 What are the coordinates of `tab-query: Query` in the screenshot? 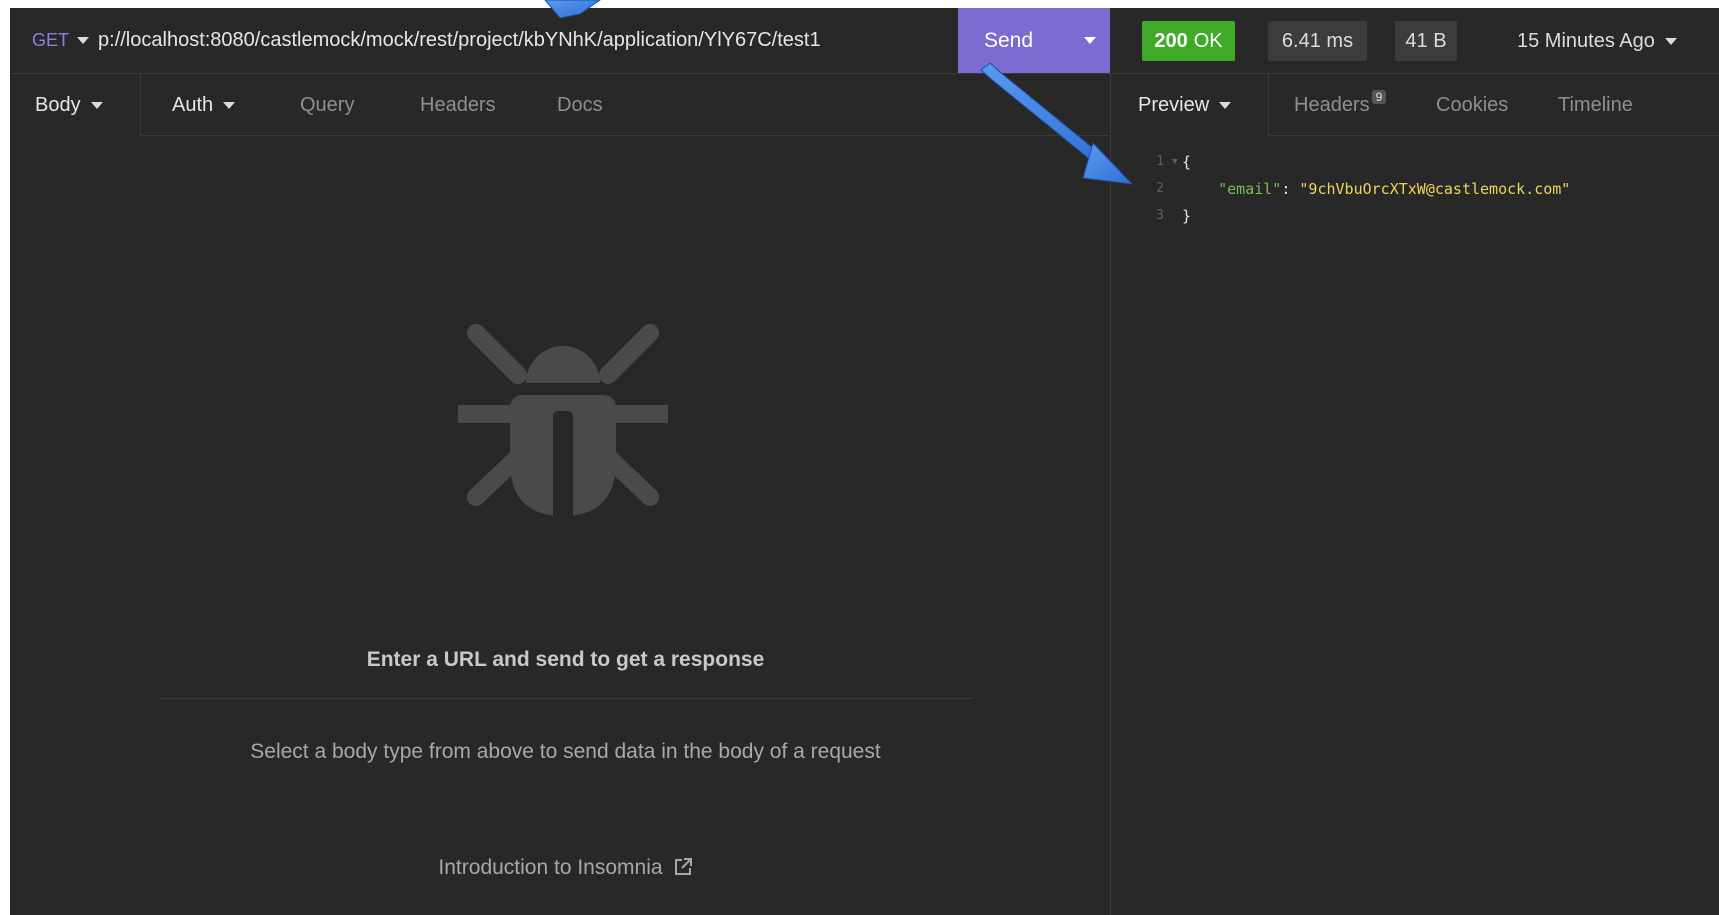 It's located at (327, 105).